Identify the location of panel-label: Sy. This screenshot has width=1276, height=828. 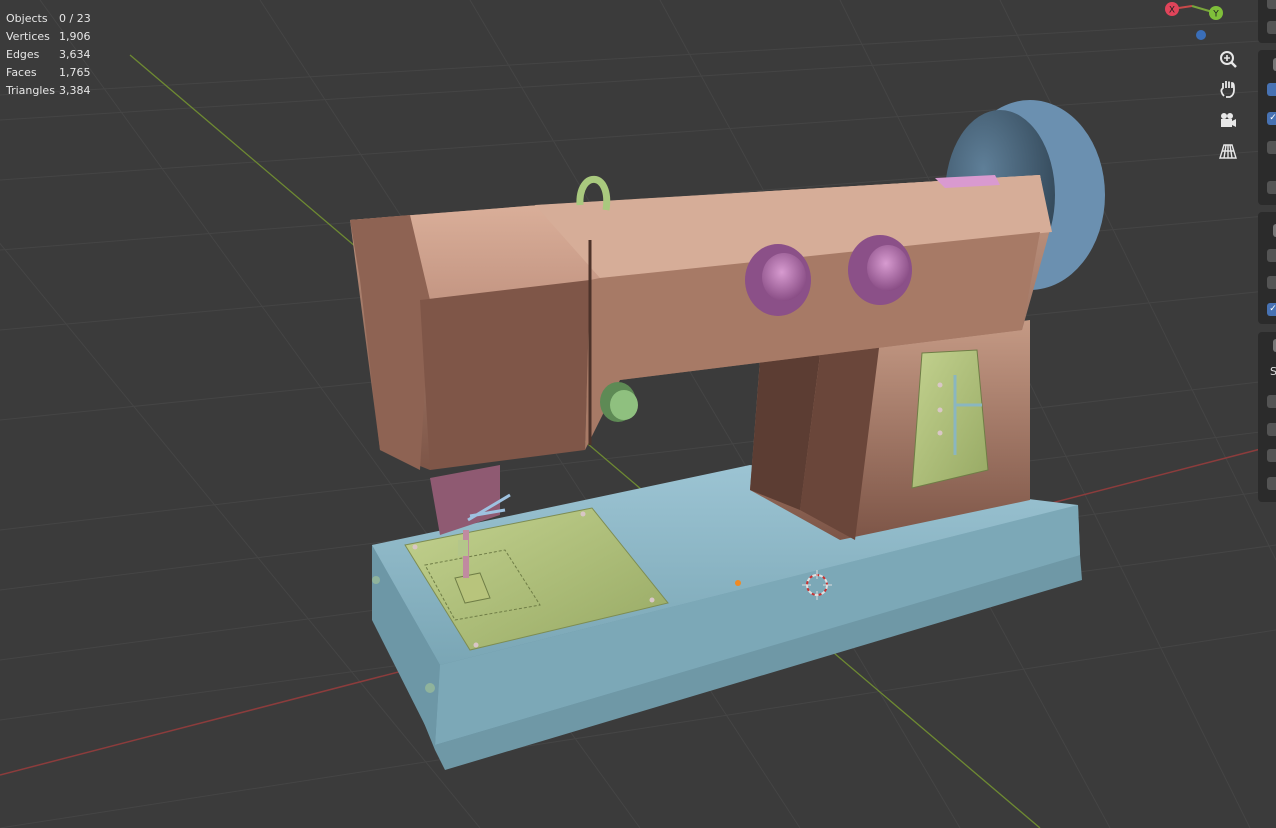
(1273, 371).